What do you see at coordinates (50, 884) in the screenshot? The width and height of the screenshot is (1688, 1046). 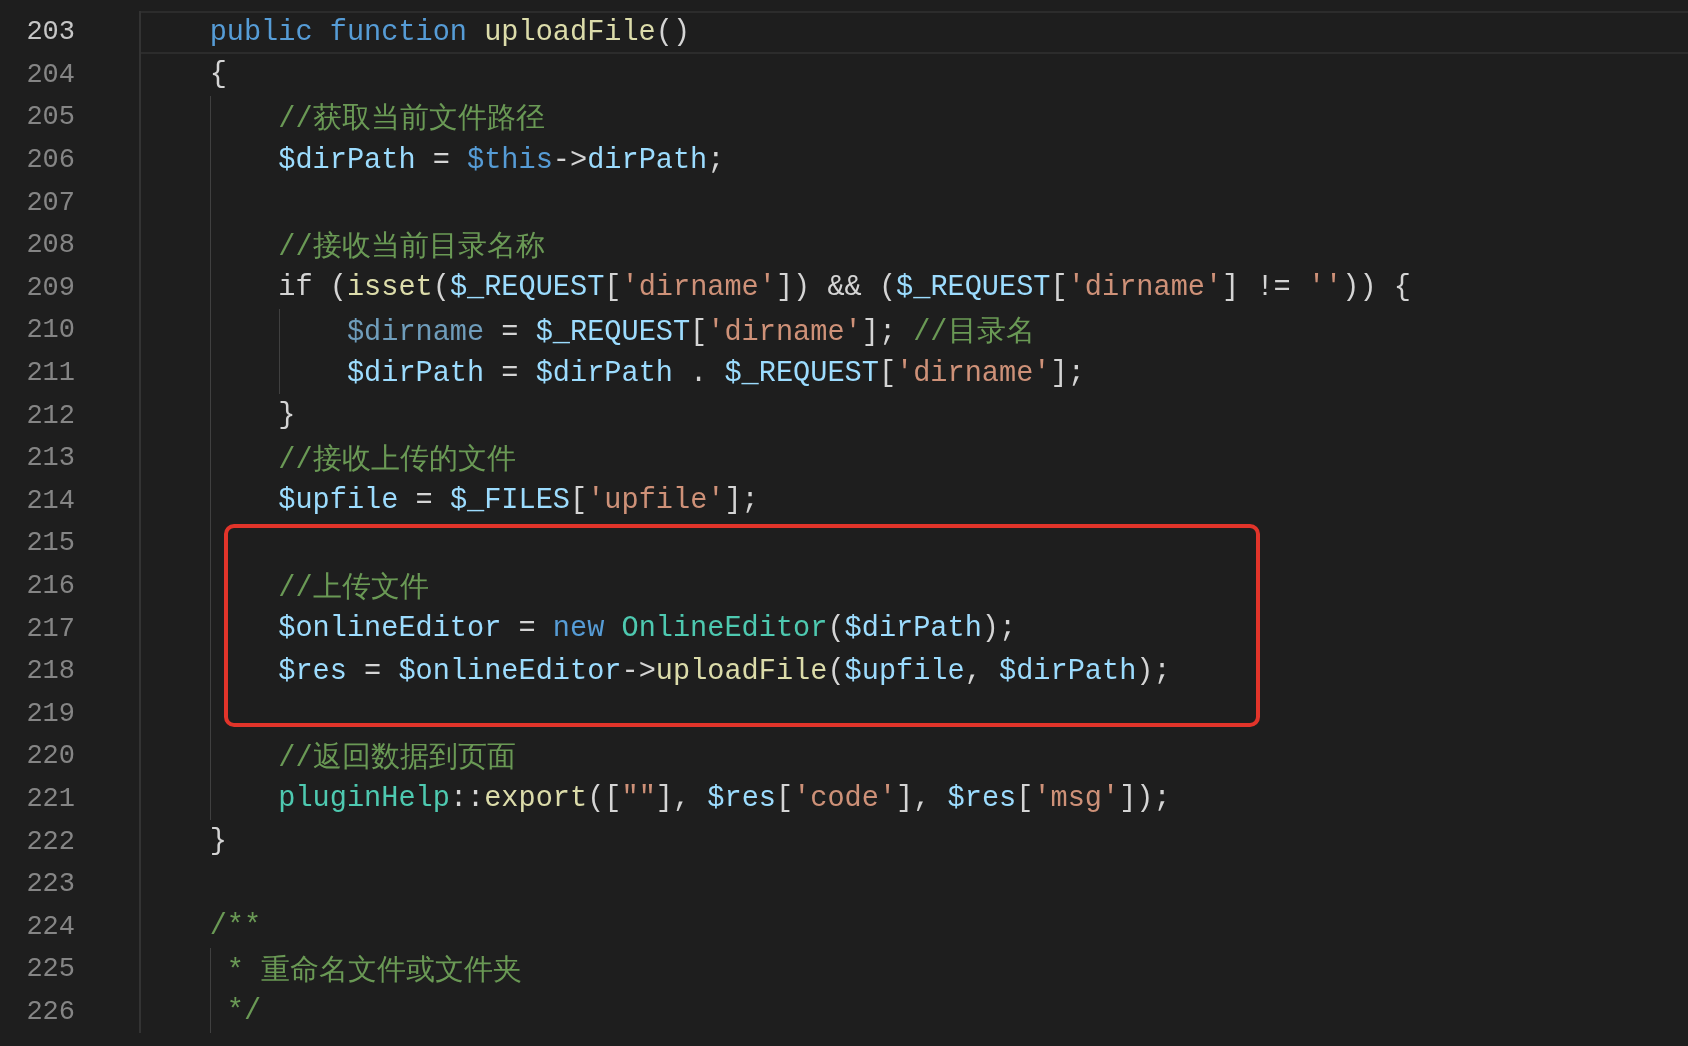 I see `line-number: 223` at bounding box center [50, 884].